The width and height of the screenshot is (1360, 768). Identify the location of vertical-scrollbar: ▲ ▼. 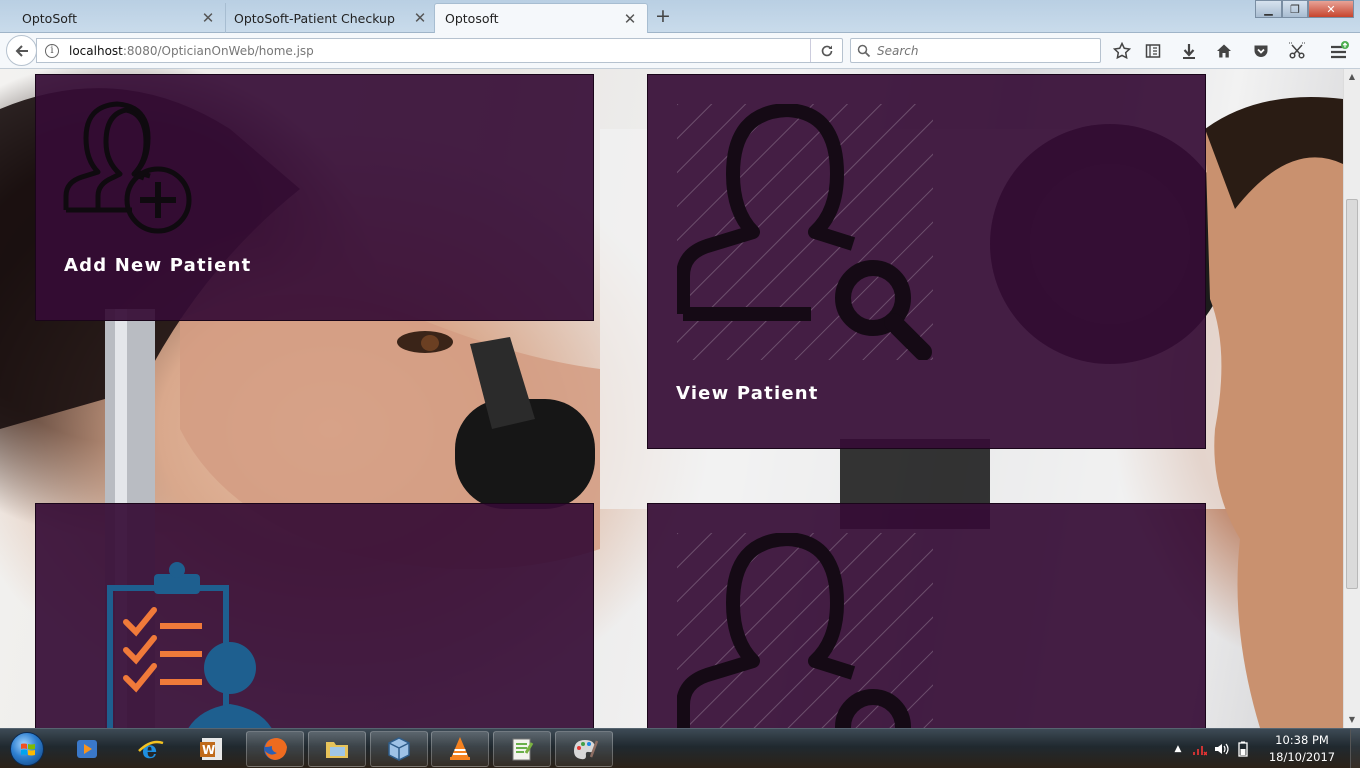
(1351, 398).